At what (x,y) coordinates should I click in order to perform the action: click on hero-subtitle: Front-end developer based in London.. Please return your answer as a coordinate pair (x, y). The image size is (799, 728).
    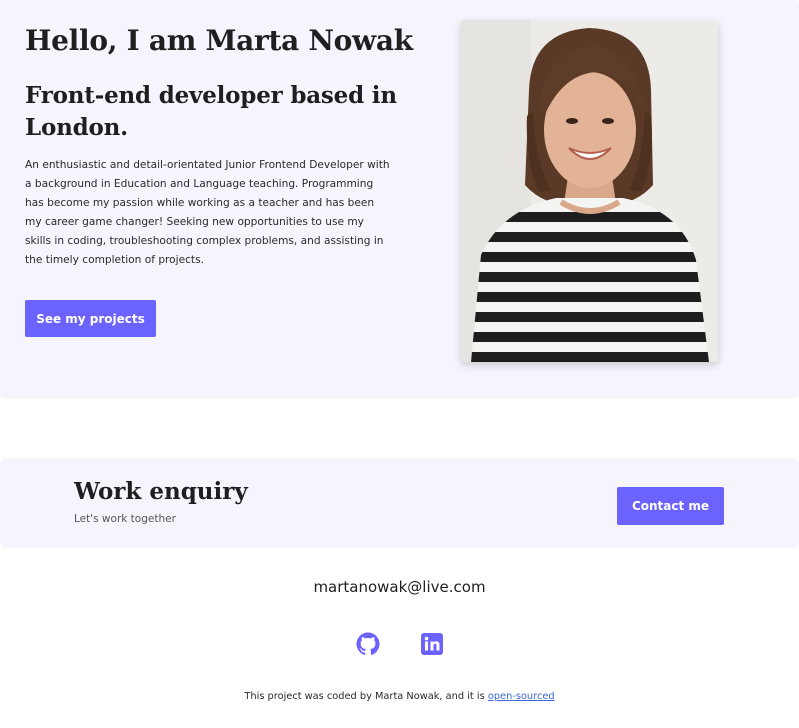
    Looking at the image, I should click on (211, 111).